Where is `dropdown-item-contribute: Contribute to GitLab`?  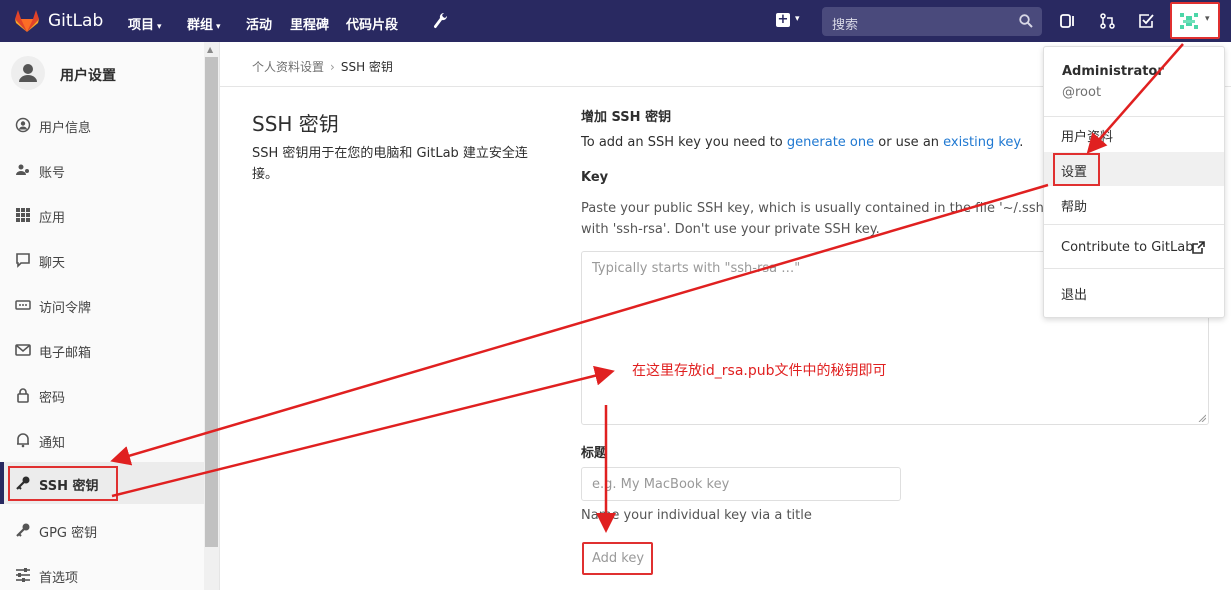 dropdown-item-contribute: Contribute to GitLab is located at coordinates (1134, 248).